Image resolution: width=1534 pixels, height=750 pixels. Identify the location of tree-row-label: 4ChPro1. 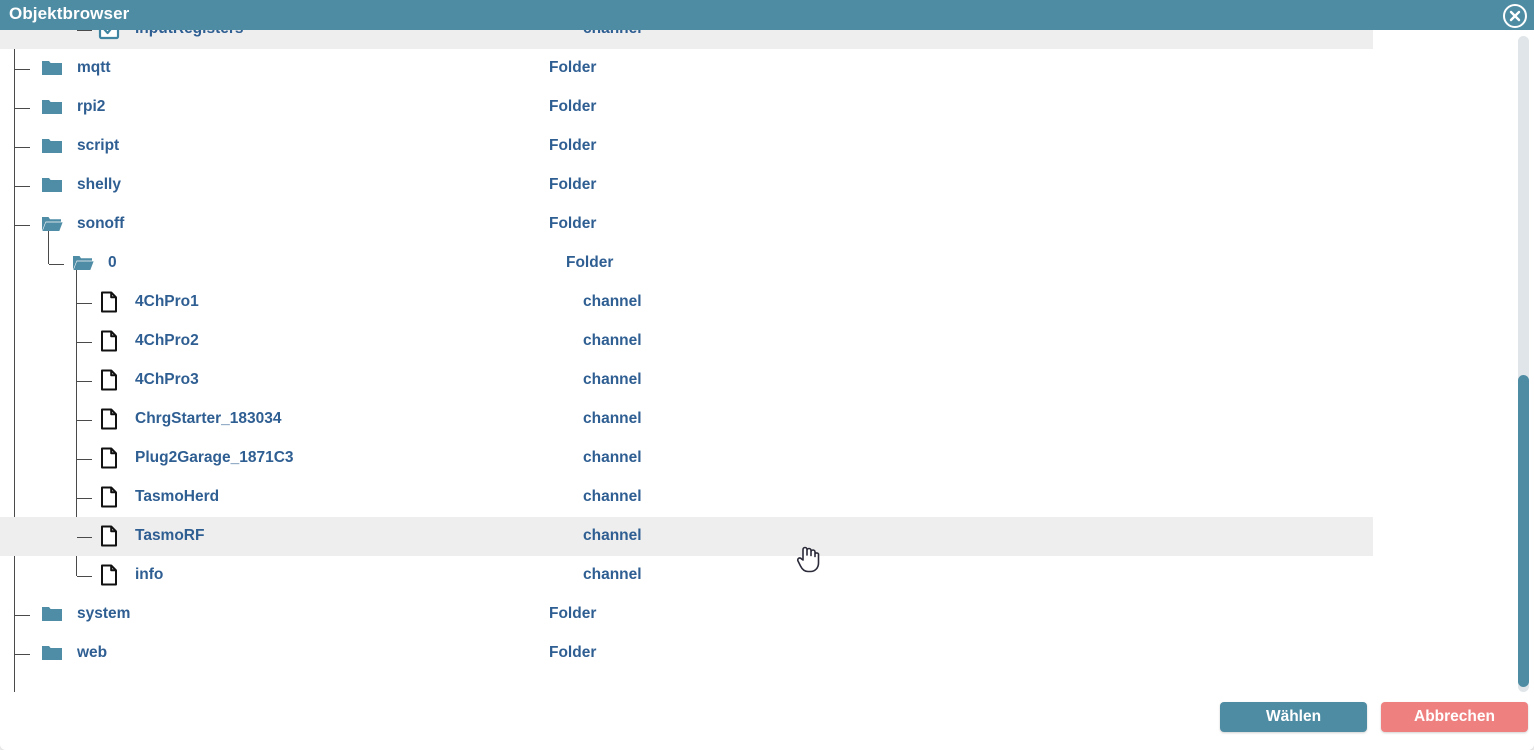
(167, 302).